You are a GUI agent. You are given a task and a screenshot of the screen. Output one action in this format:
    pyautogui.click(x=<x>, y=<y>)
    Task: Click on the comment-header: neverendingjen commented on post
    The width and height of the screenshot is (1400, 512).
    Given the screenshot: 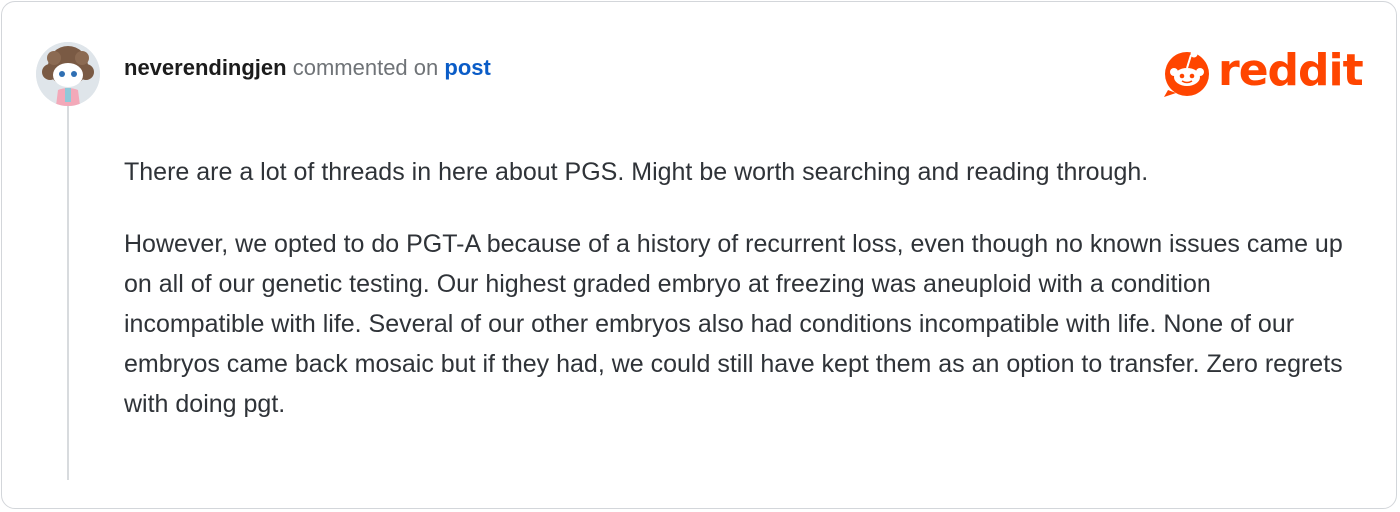 What is the action you would take?
    pyautogui.click(x=307, y=68)
    